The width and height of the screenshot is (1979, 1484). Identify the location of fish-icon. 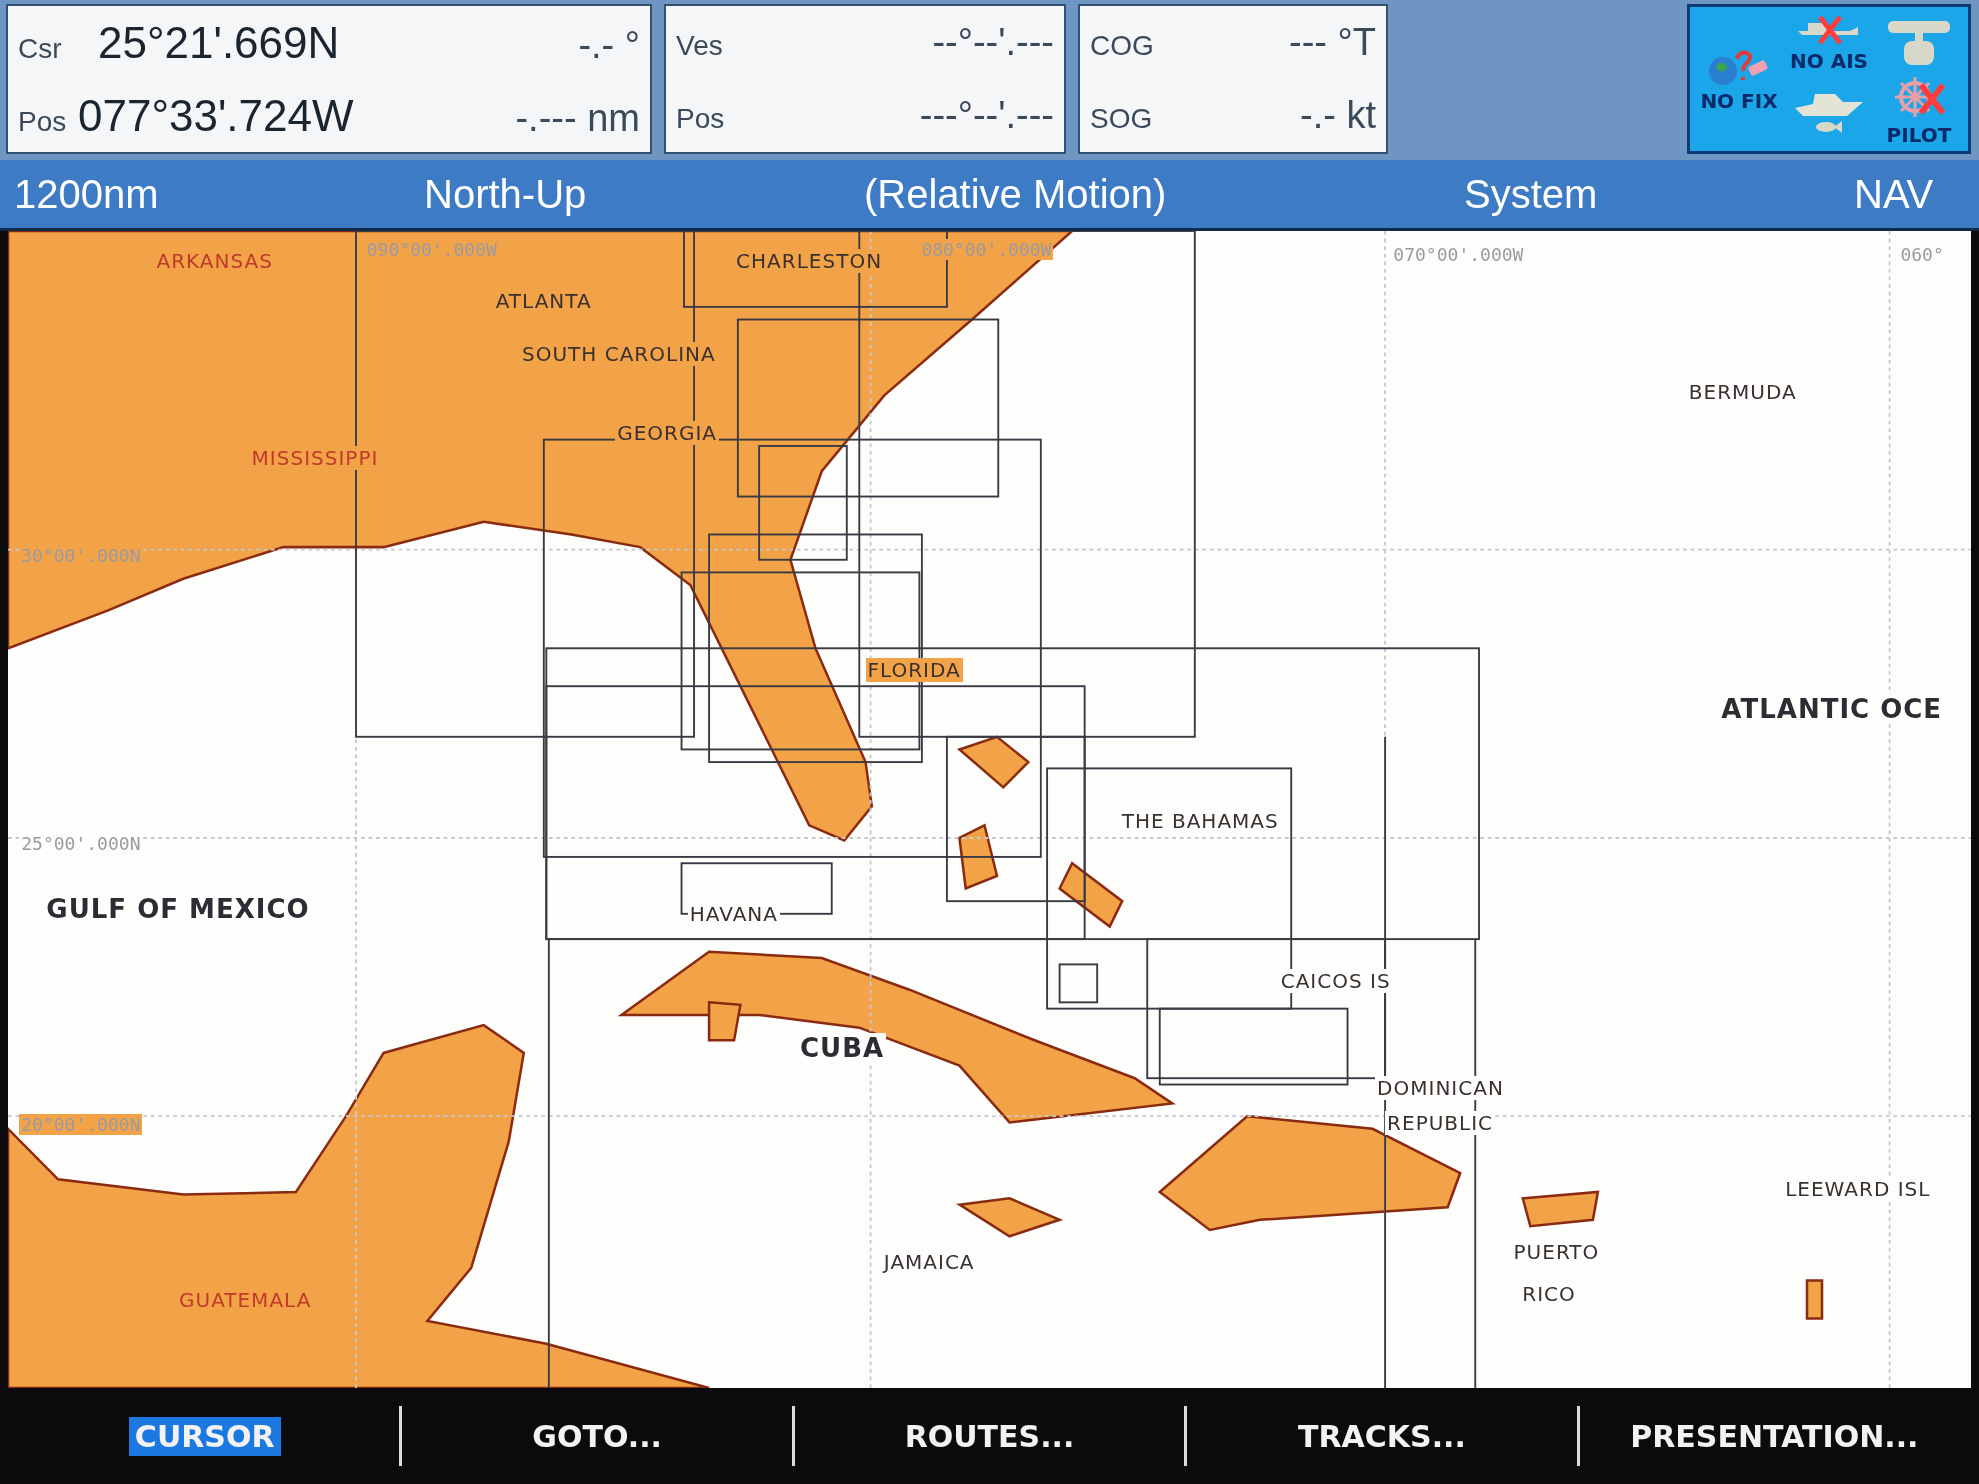
(1829, 127).